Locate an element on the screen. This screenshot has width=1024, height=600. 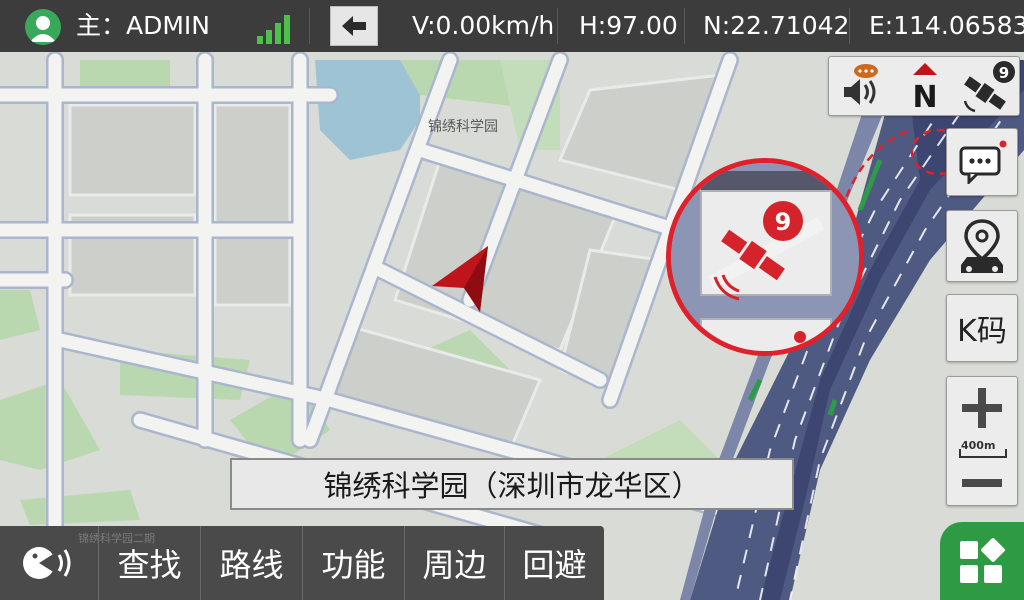
satellite-magnifier-callout: 9 is located at coordinates (765, 257).